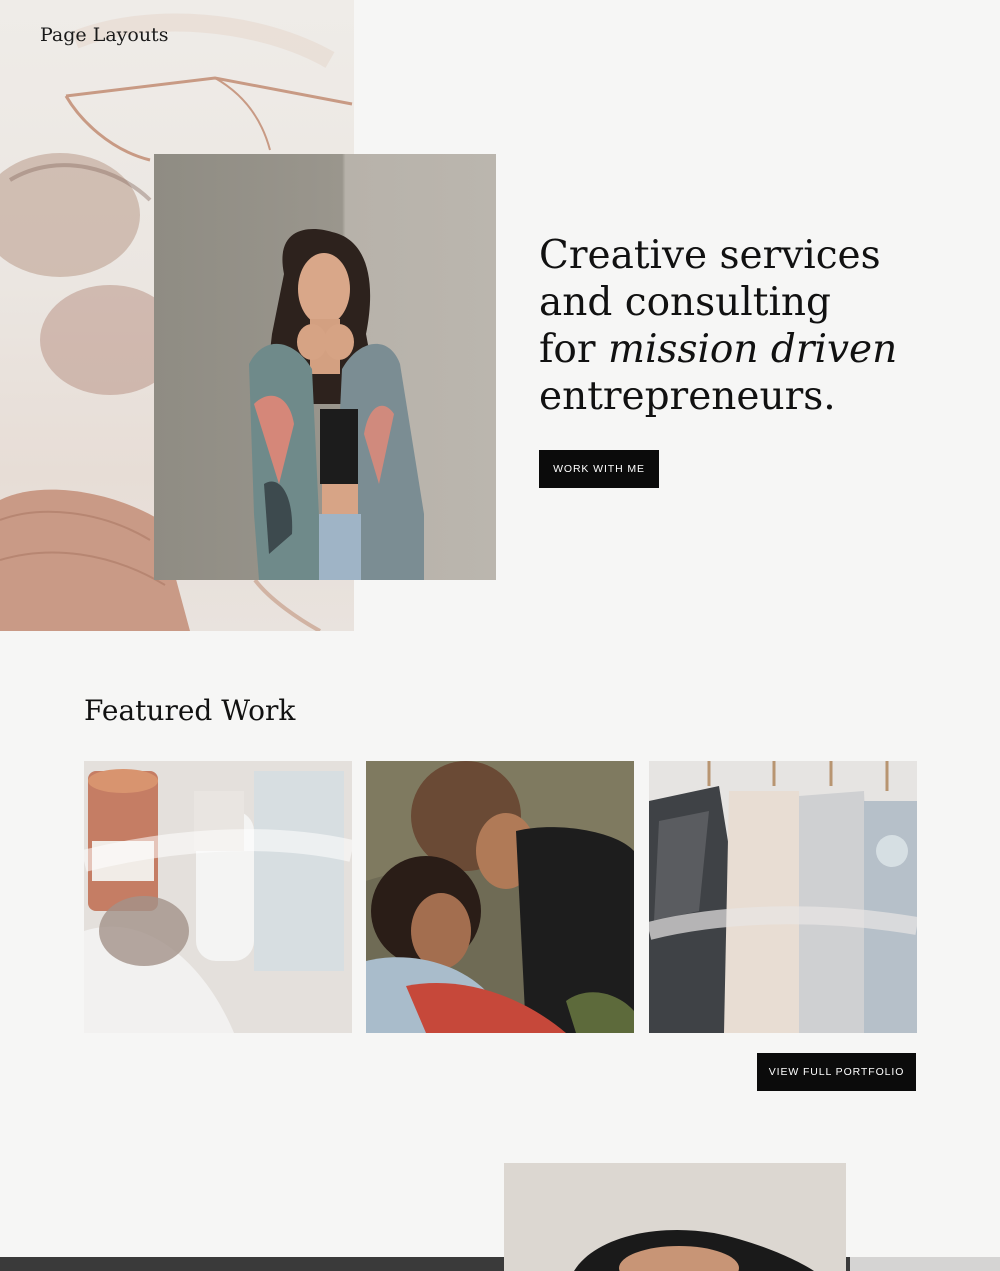  What do you see at coordinates (573, 349) in the screenshot?
I see `hero-heading-prefix: for` at bounding box center [573, 349].